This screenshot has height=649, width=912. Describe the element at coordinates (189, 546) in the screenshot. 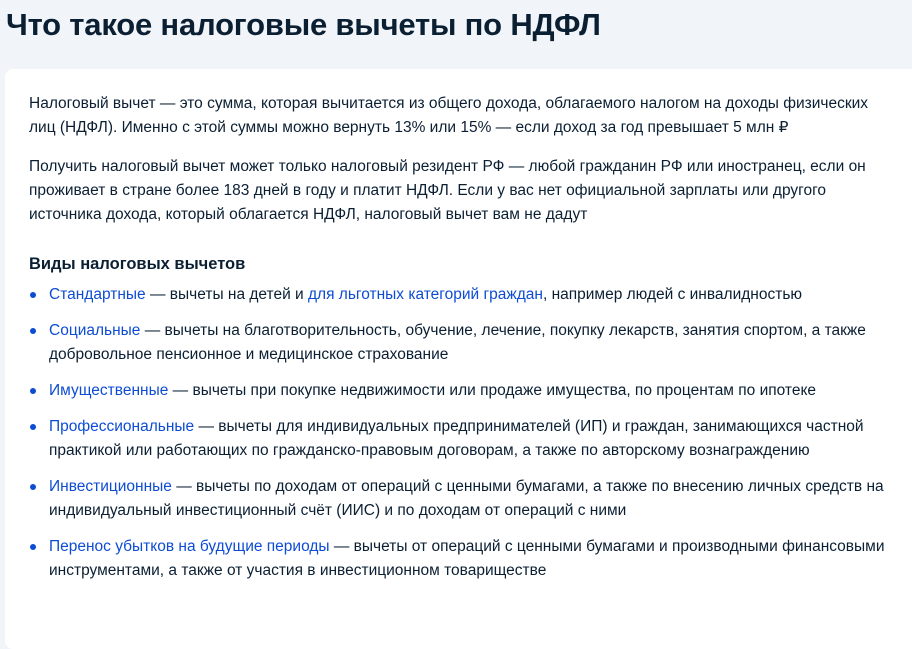

I see `link-loss-carryforward: Перенос убытков на будущие периоды` at that location.